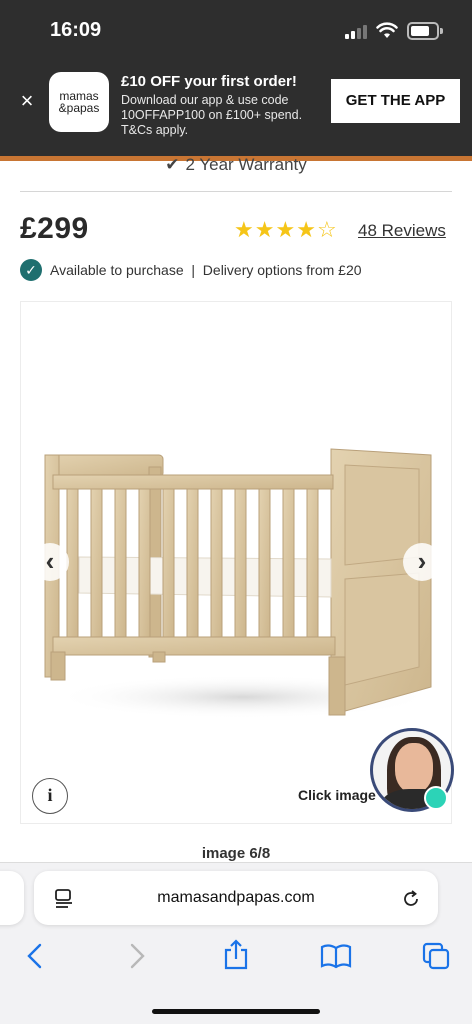  Describe the element at coordinates (411, 899) in the screenshot. I see `reload-icon` at that location.